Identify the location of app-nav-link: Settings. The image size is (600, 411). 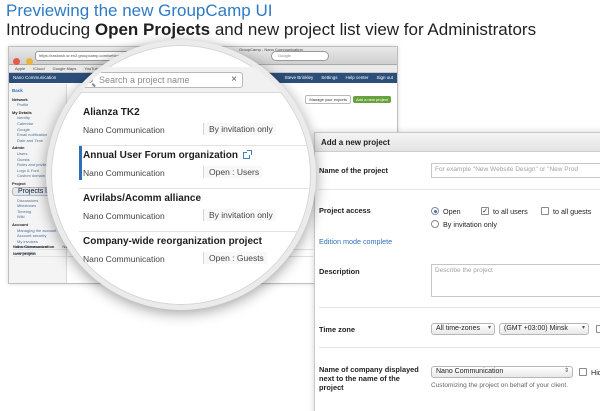
(329, 77).